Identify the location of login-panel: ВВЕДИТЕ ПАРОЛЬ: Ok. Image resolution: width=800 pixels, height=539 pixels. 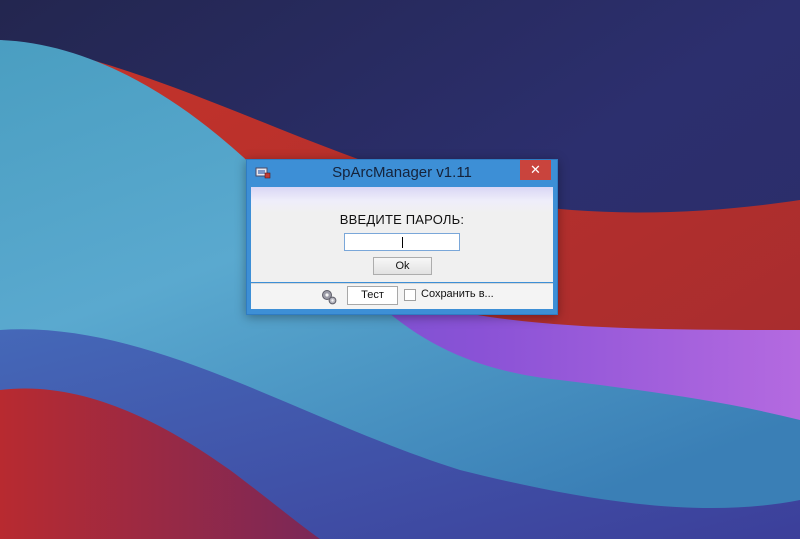
(402, 234).